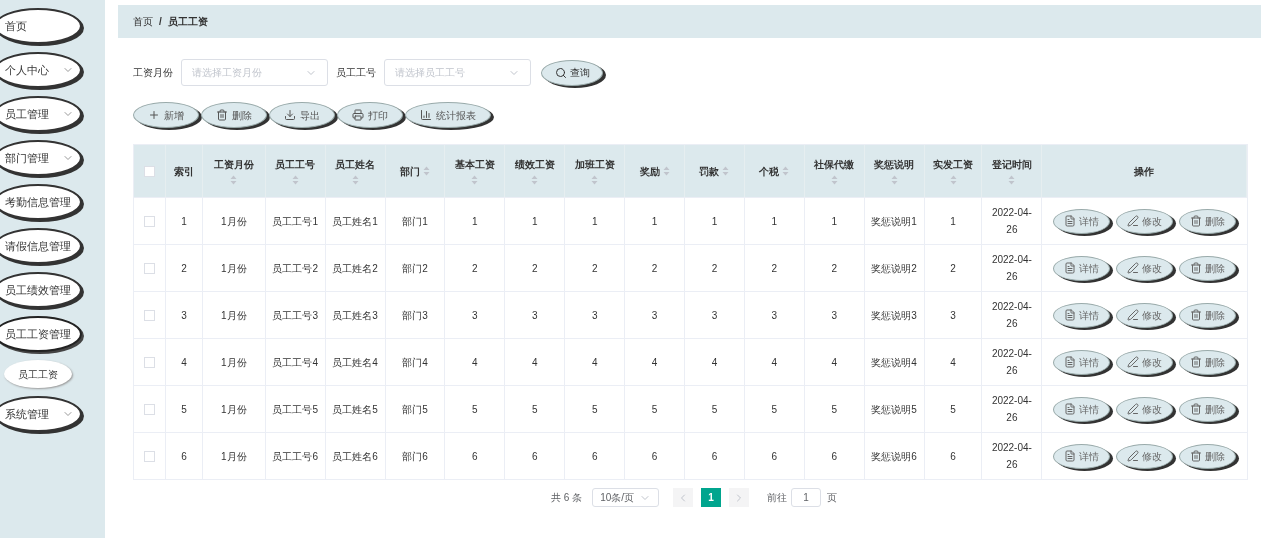  Describe the element at coordinates (143, 21) in the screenshot. I see `breadcrumb-link: 首页` at that location.